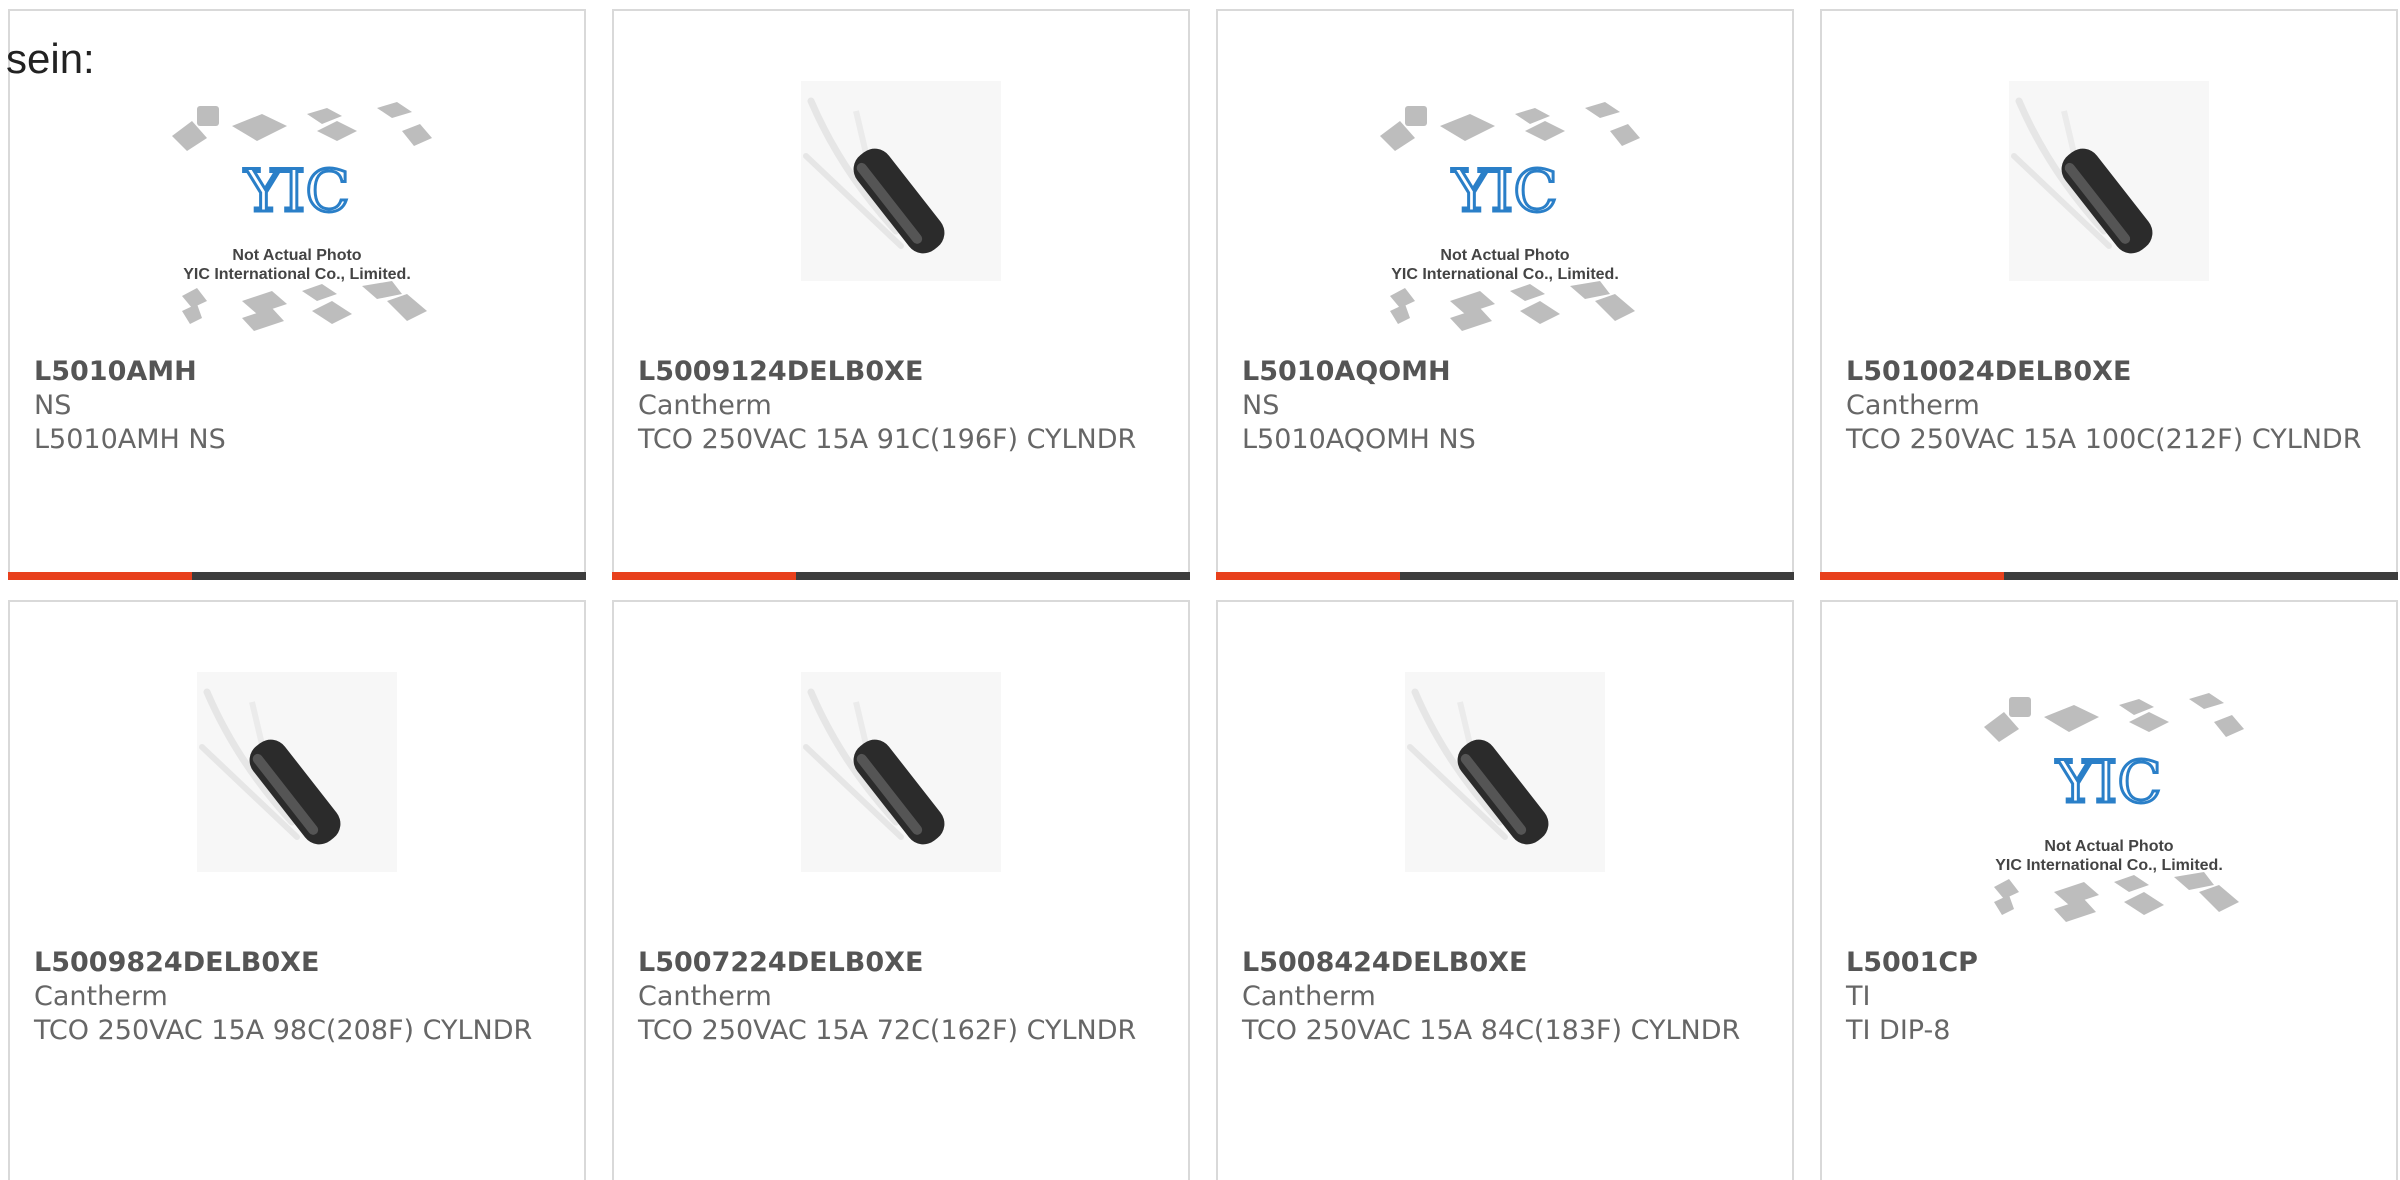  I want to click on part-number-link: L5009124DELB0XE, so click(903, 372).